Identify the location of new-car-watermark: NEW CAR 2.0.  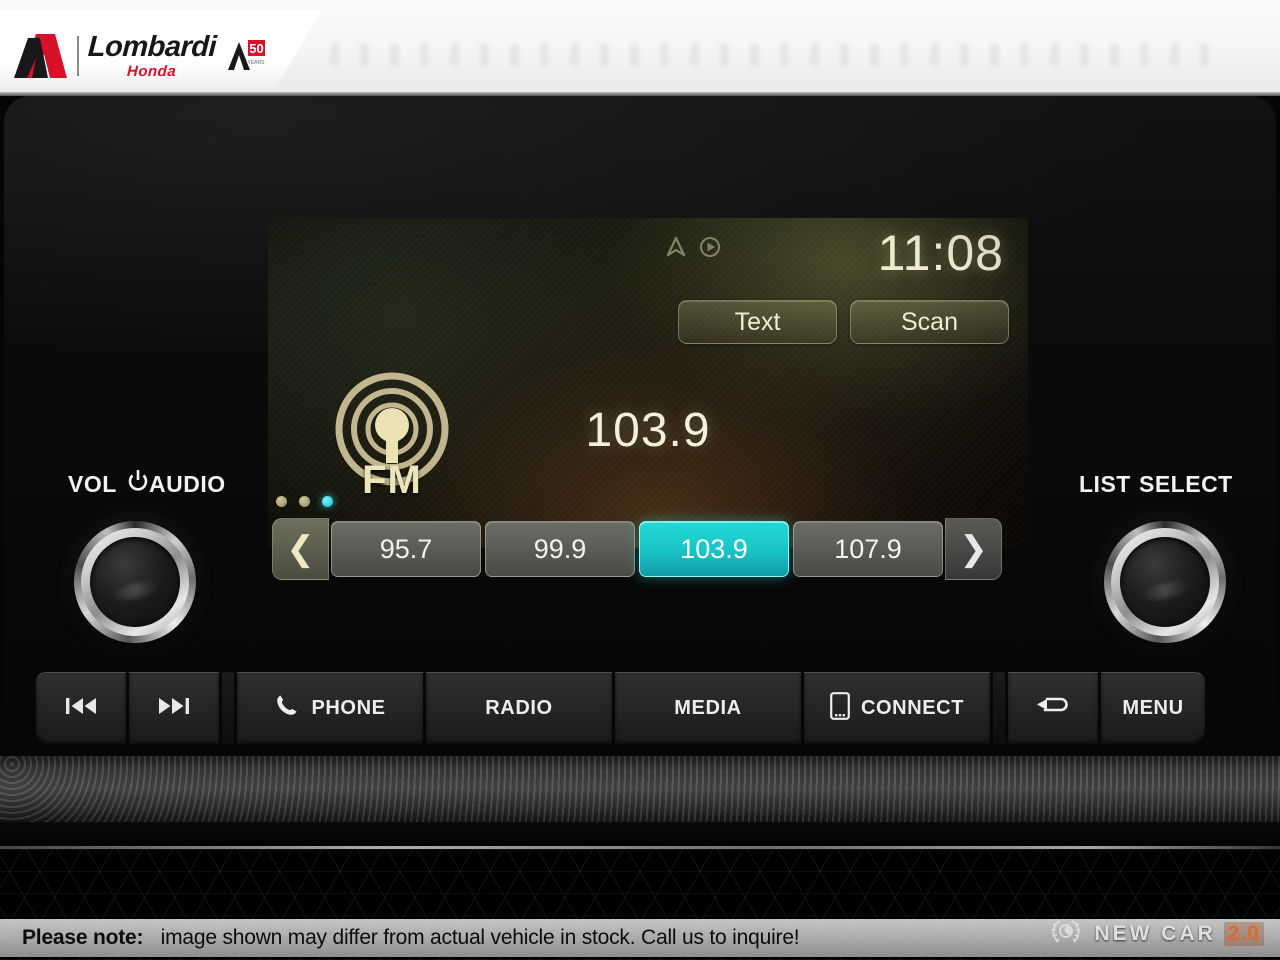
(1155, 934).